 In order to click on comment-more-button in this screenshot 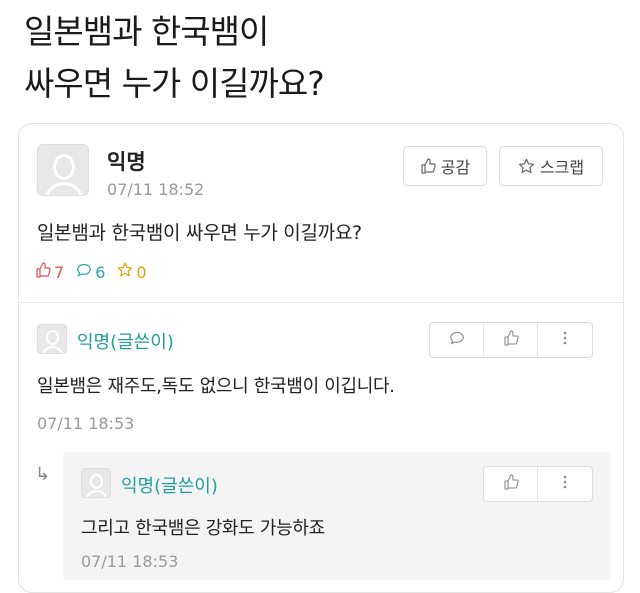, I will do `click(565, 340)`.